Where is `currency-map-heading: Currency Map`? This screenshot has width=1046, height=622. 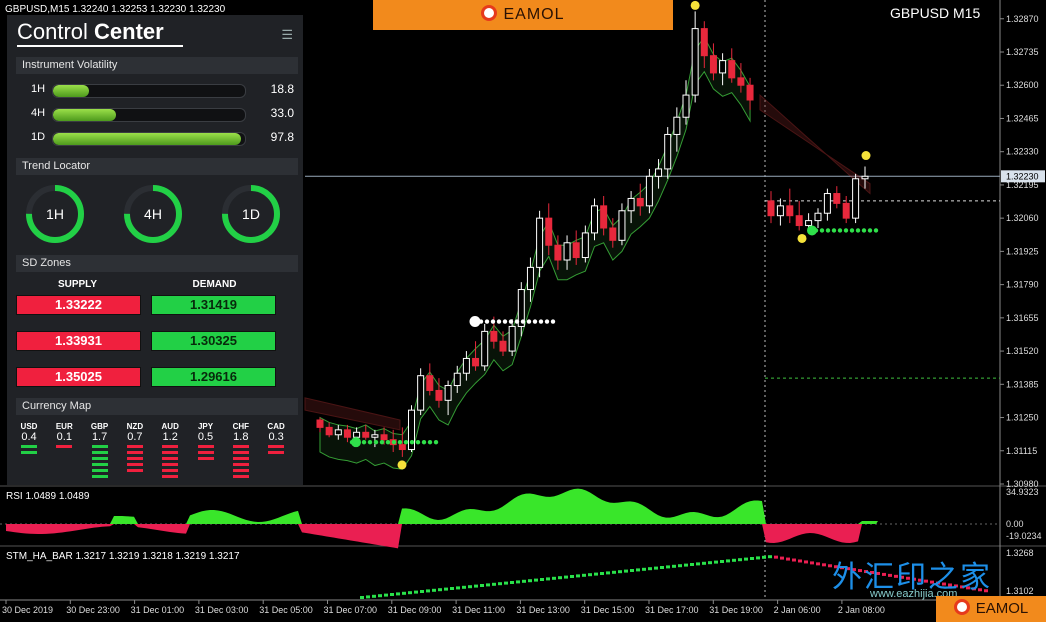 currency-map-heading: Currency Map is located at coordinates (157, 406).